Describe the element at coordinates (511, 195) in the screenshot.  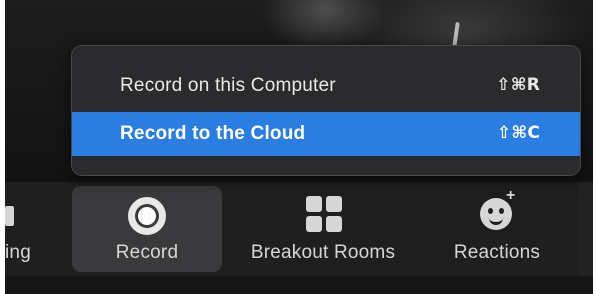
I see `plus-badge: +` at that location.